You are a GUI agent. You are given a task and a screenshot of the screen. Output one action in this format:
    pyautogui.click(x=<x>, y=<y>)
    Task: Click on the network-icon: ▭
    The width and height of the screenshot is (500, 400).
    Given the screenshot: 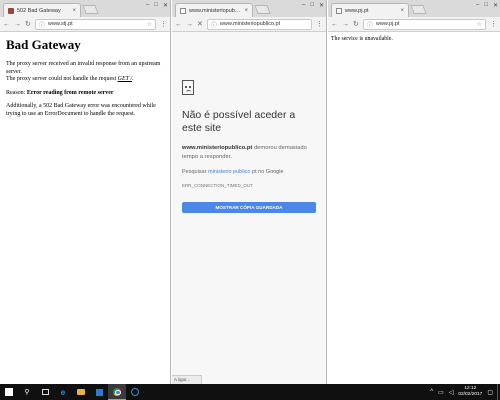 What is the action you would take?
    pyautogui.click(x=441, y=392)
    